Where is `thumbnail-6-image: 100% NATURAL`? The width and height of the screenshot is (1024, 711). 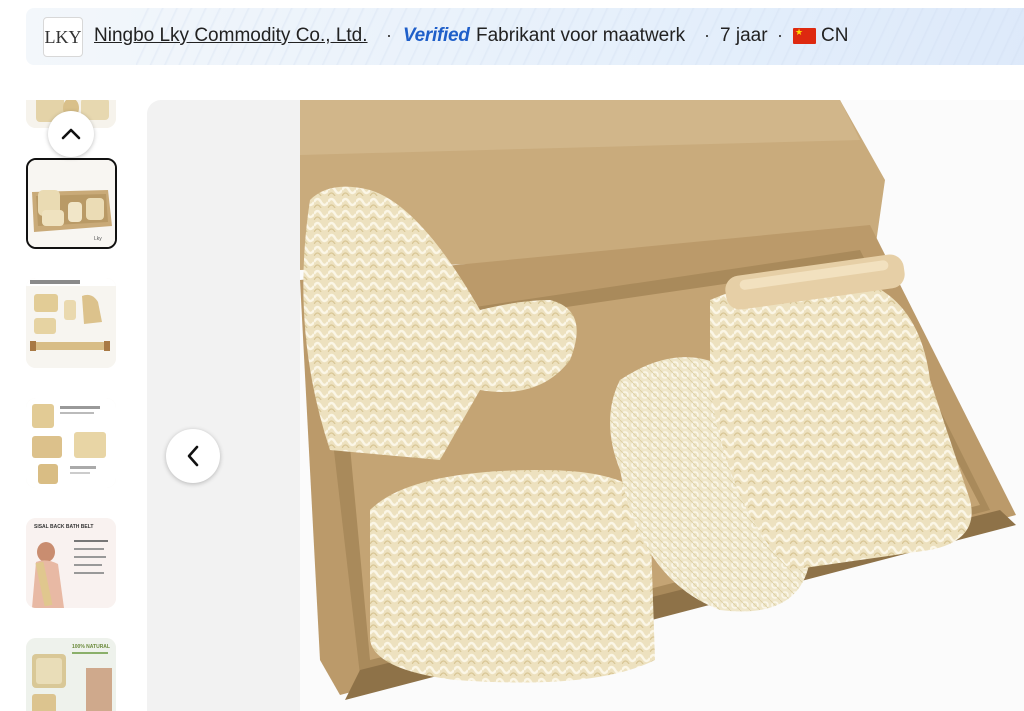 thumbnail-6-image: 100% NATURAL is located at coordinates (71, 674).